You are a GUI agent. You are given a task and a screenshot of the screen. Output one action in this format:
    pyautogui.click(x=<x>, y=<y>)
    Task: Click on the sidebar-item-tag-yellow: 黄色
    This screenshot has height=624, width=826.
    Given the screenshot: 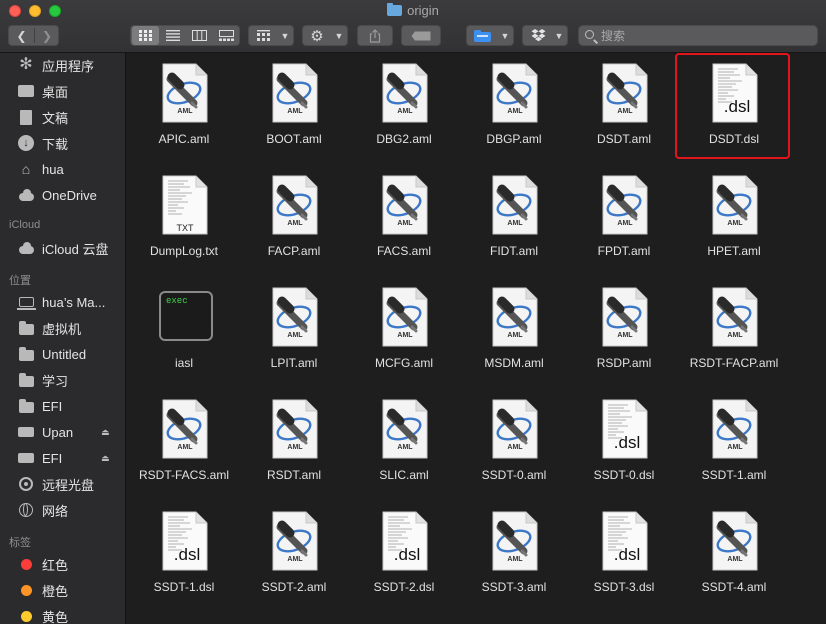 What is the action you would take?
    pyautogui.click(x=62, y=614)
    